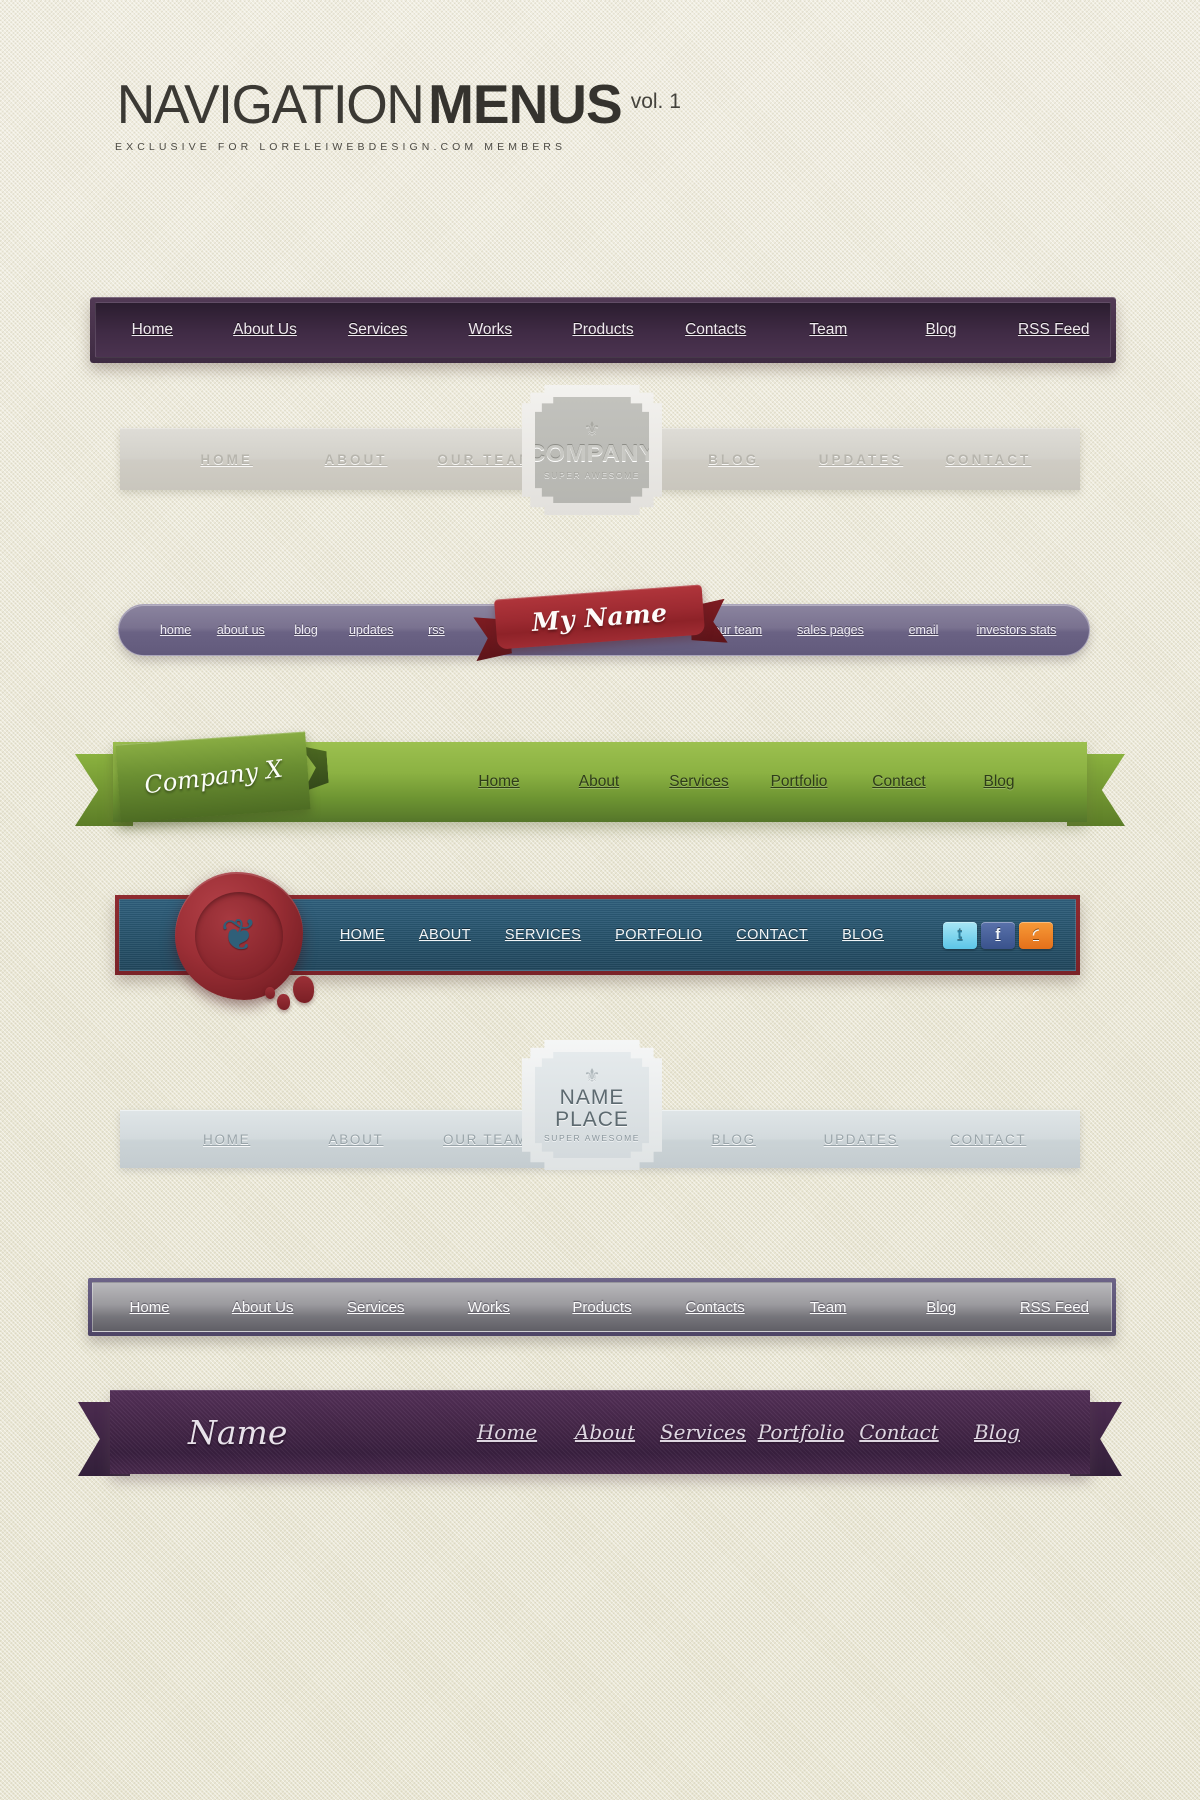  I want to click on nav6-left-items: HOME ABOUT OUR TEAM, so click(335, 1139).